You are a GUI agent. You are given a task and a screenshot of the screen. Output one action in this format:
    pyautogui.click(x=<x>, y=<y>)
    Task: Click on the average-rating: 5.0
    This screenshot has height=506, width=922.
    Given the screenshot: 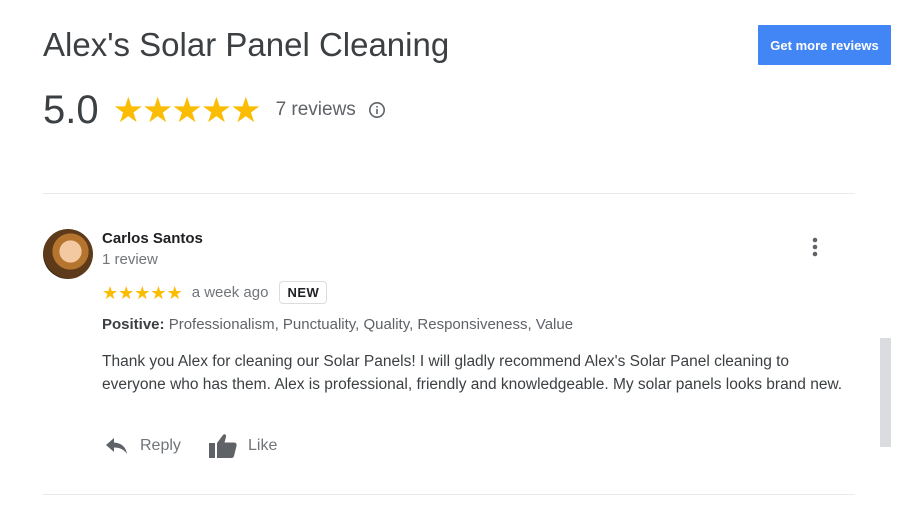 What is the action you would take?
    pyautogui.click(x=71, y=109)
    